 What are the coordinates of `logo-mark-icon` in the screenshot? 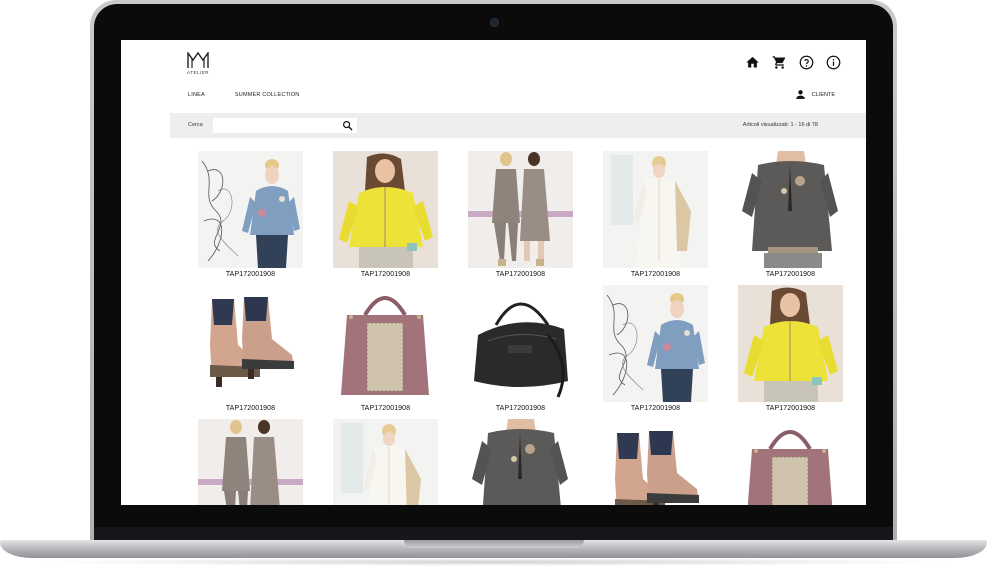 It's located at (198, 60).